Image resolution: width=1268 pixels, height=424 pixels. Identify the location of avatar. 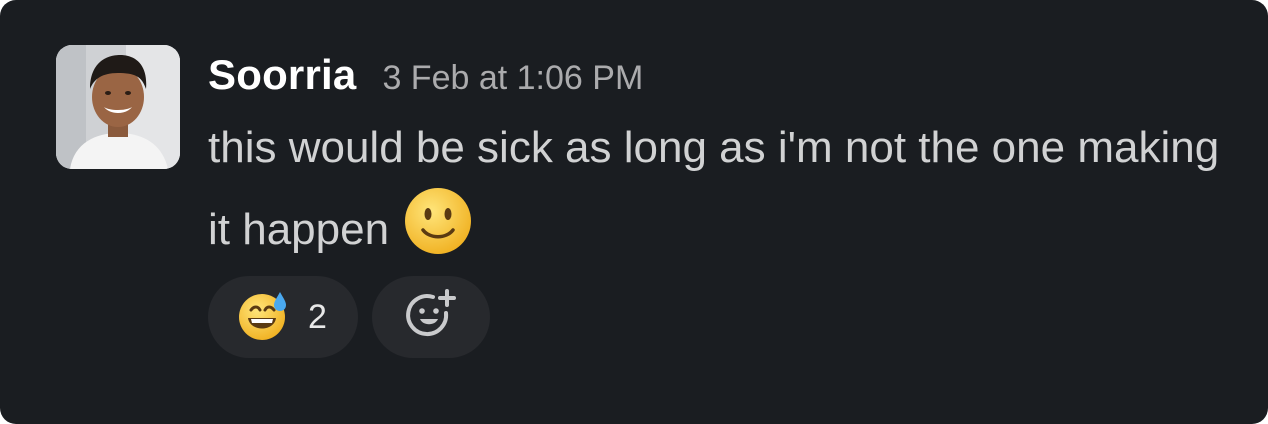
(118, 107).